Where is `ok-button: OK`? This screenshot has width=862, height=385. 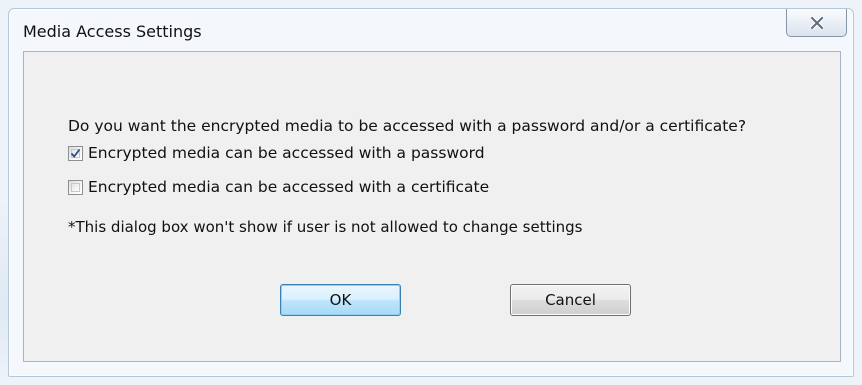
ok-button: OK is located at coordinates (340, 300).